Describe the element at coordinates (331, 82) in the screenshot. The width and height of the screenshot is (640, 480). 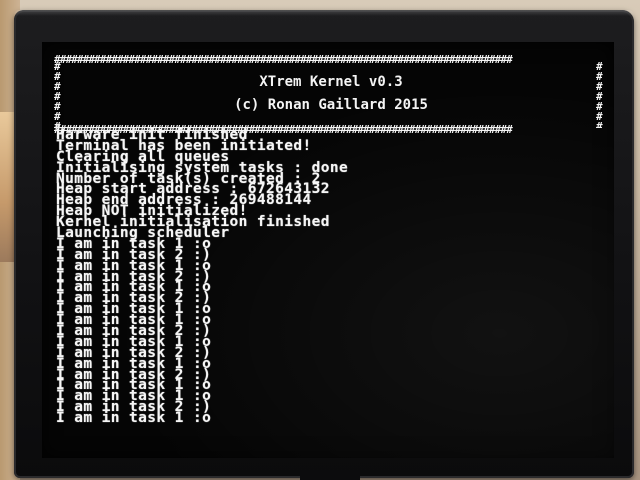
I see `kernel-title: XTrem Kernel v0.3` at that location.